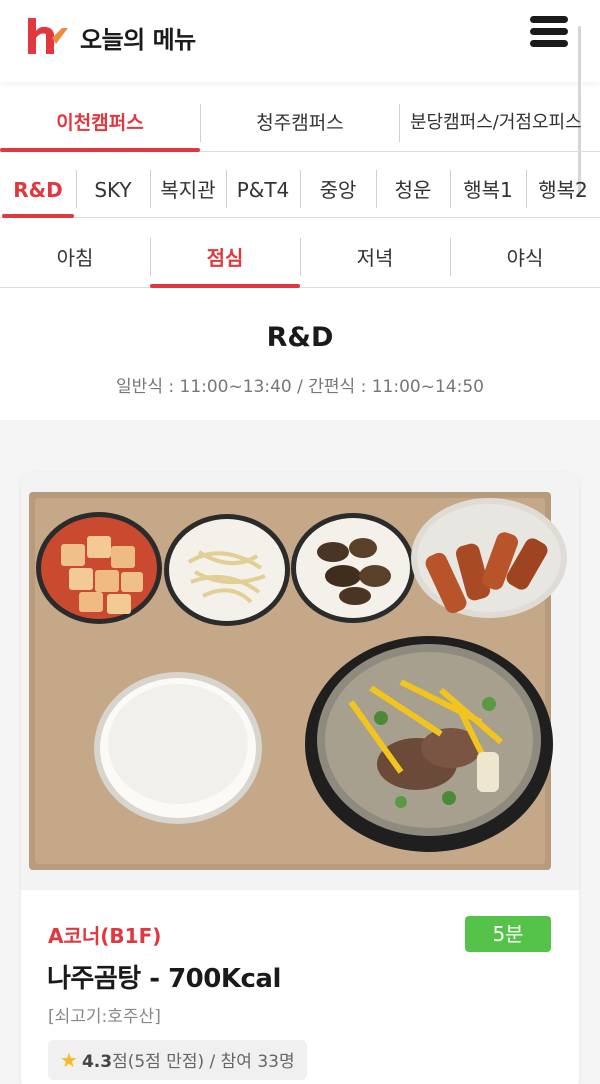  I want to click on tab-label: 야식, so click(525, 258).